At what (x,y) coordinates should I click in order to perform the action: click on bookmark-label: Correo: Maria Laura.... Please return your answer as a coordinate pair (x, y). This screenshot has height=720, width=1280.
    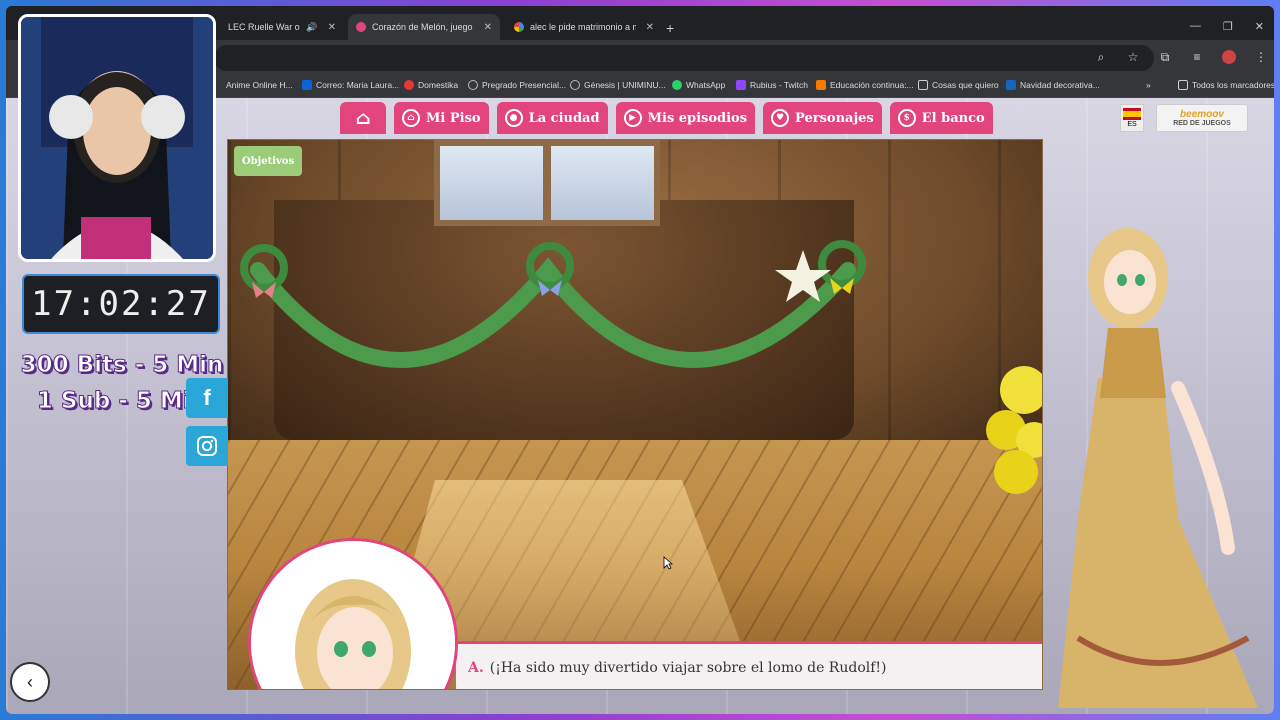
    Looking at the image, I should click on (358, 85).